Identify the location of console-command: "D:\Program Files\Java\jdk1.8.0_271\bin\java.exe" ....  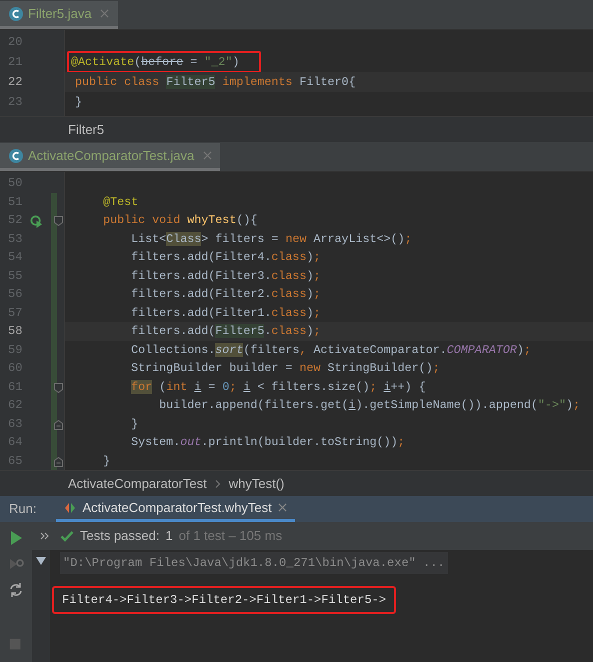
(254, 563).